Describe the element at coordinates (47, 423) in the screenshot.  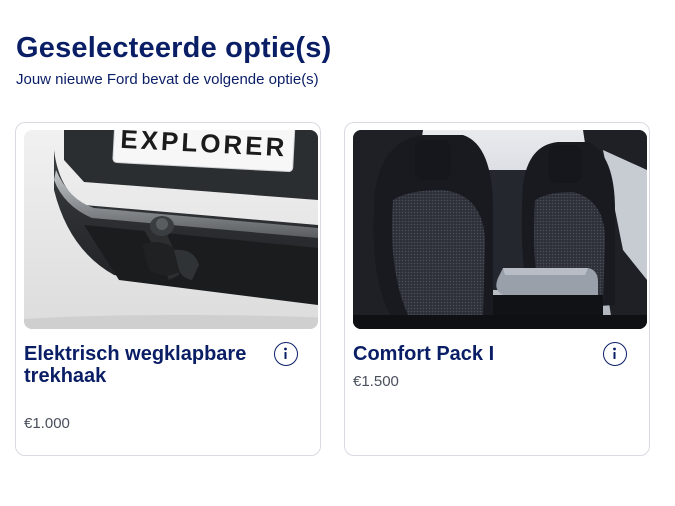
I see `option-price: €1.000` at that location.